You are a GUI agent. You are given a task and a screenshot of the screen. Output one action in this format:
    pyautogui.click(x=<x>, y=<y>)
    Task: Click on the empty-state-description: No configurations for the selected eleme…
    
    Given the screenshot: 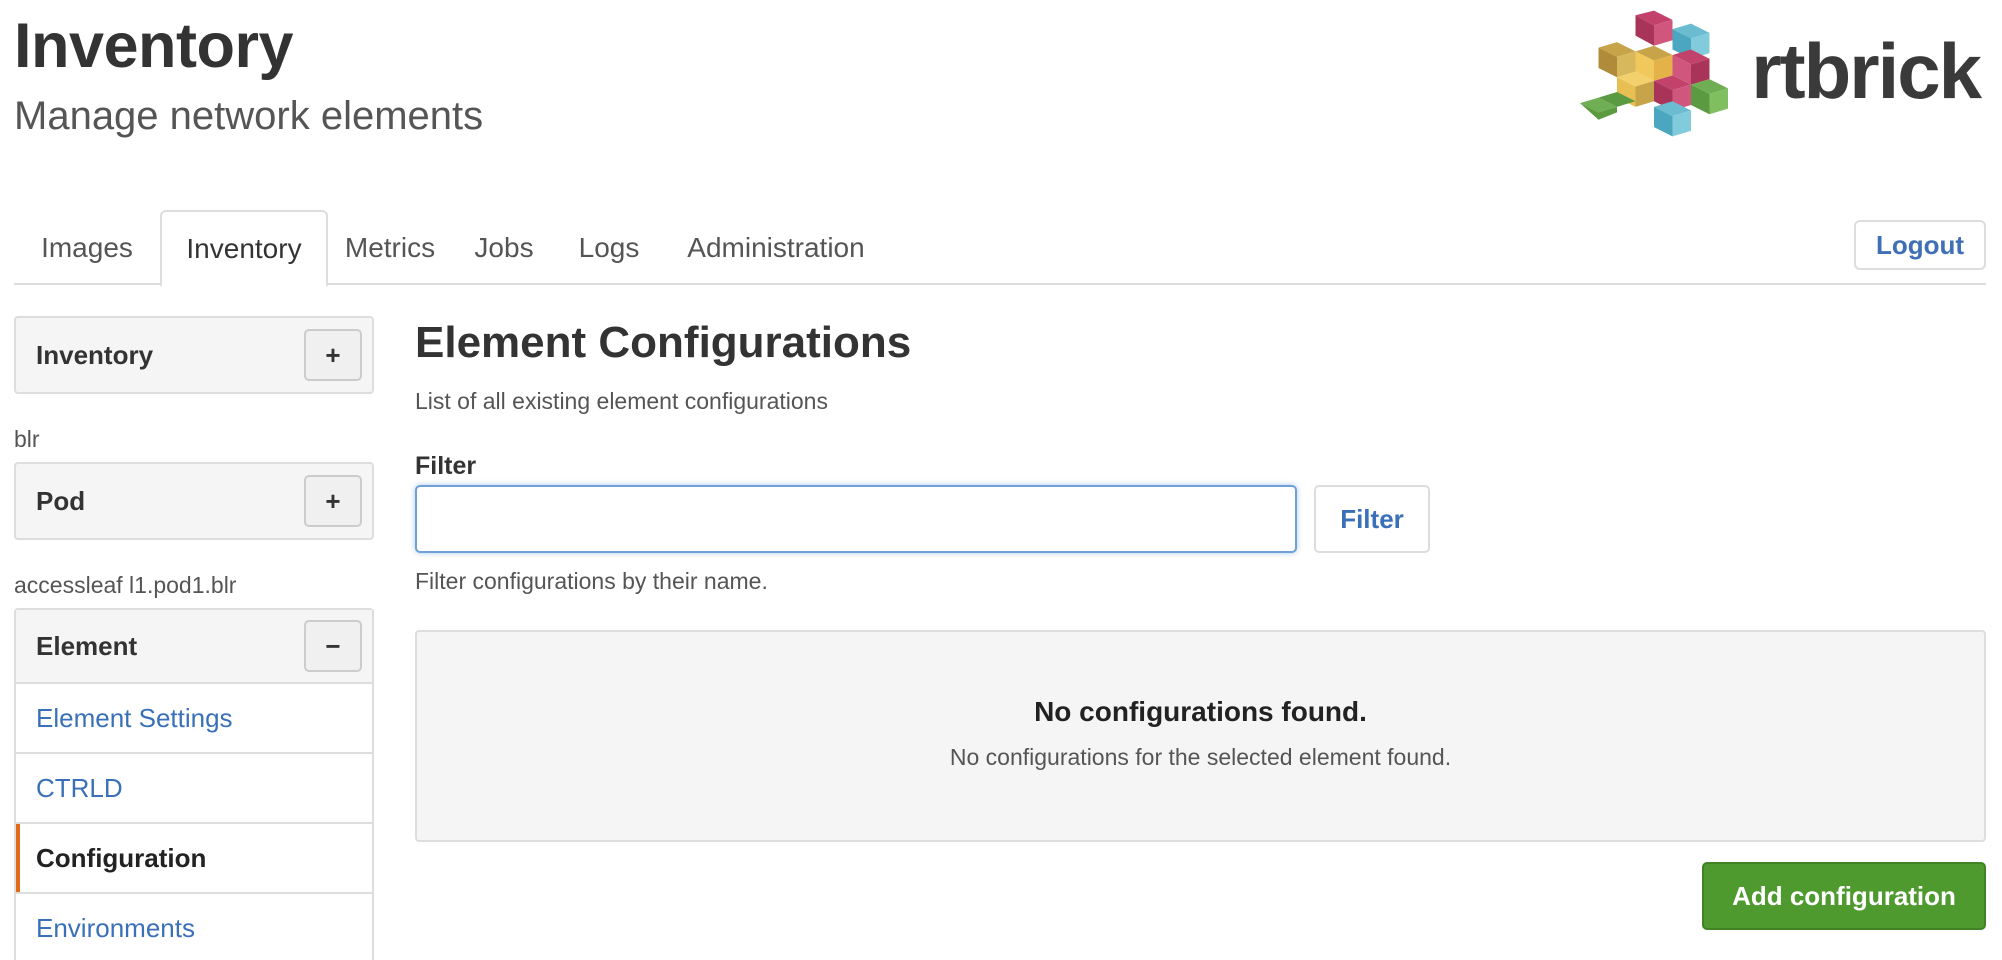 What is the action you would take?
    pyautogui.click(x=1200, y=757)
    